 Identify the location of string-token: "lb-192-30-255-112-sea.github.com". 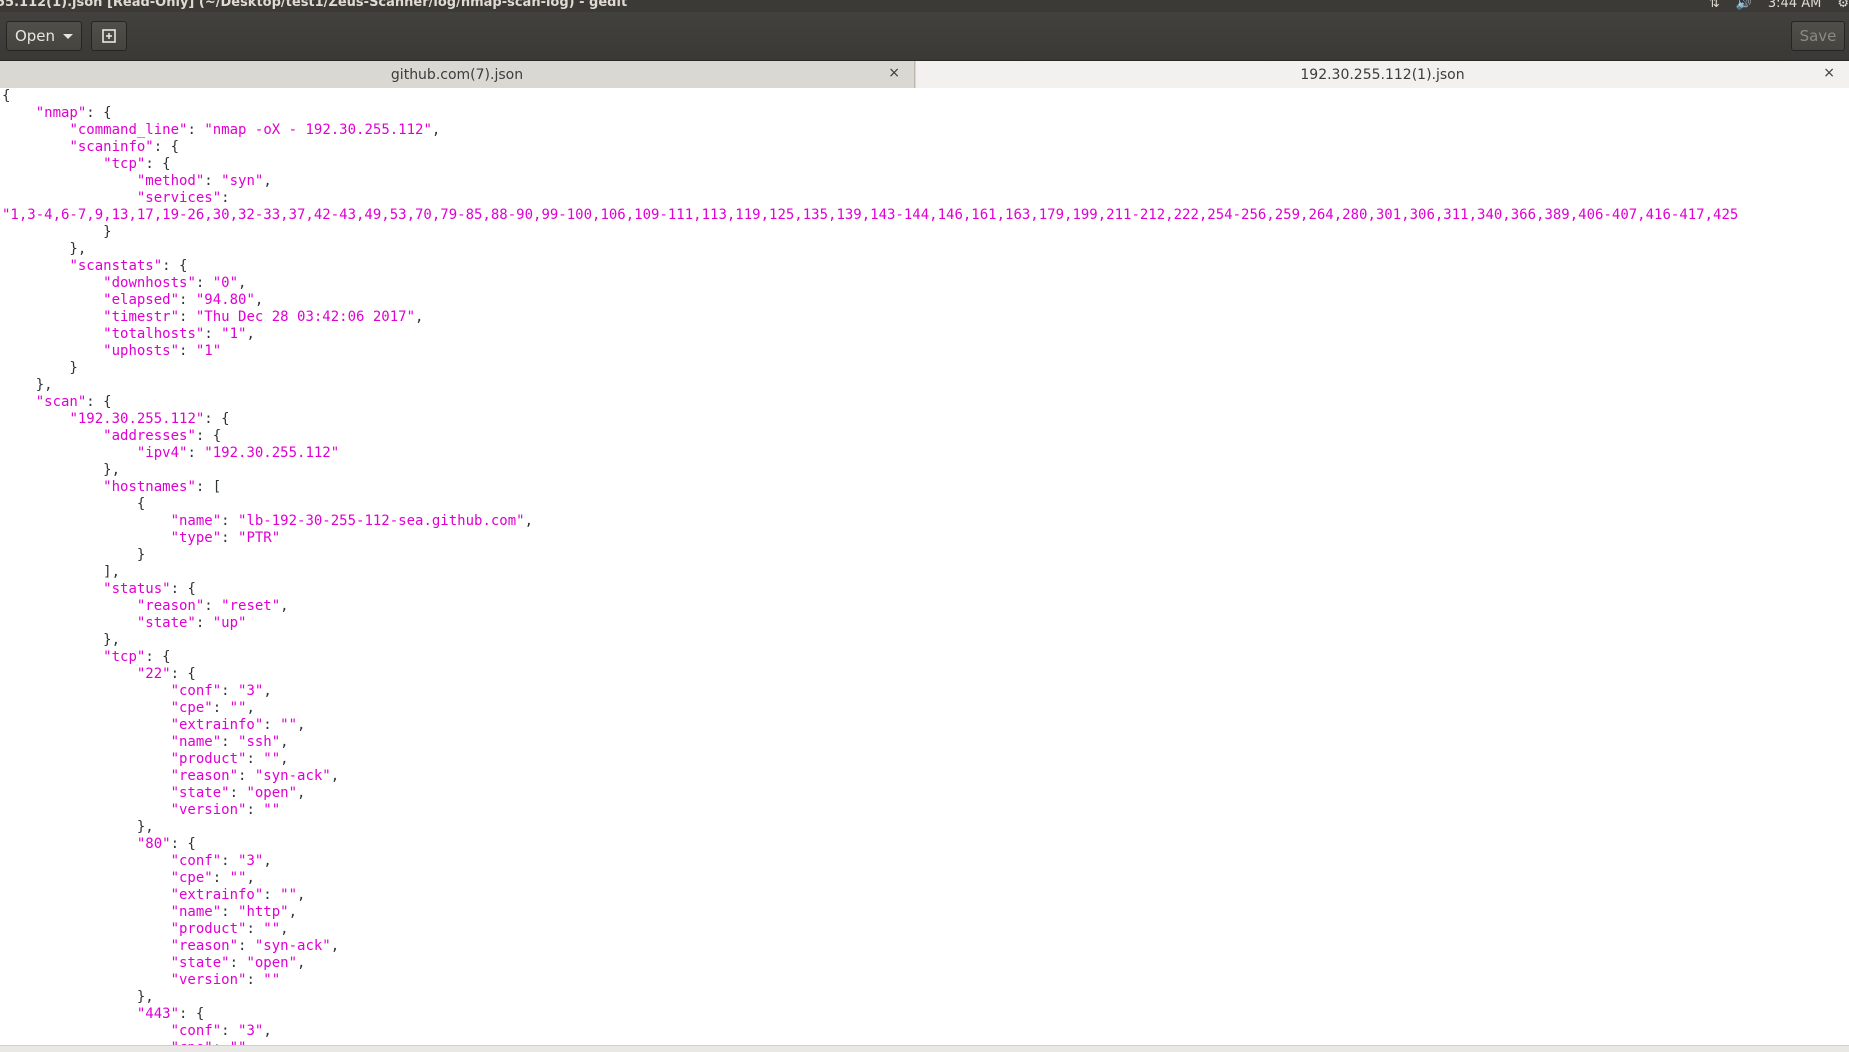
(381, 521).